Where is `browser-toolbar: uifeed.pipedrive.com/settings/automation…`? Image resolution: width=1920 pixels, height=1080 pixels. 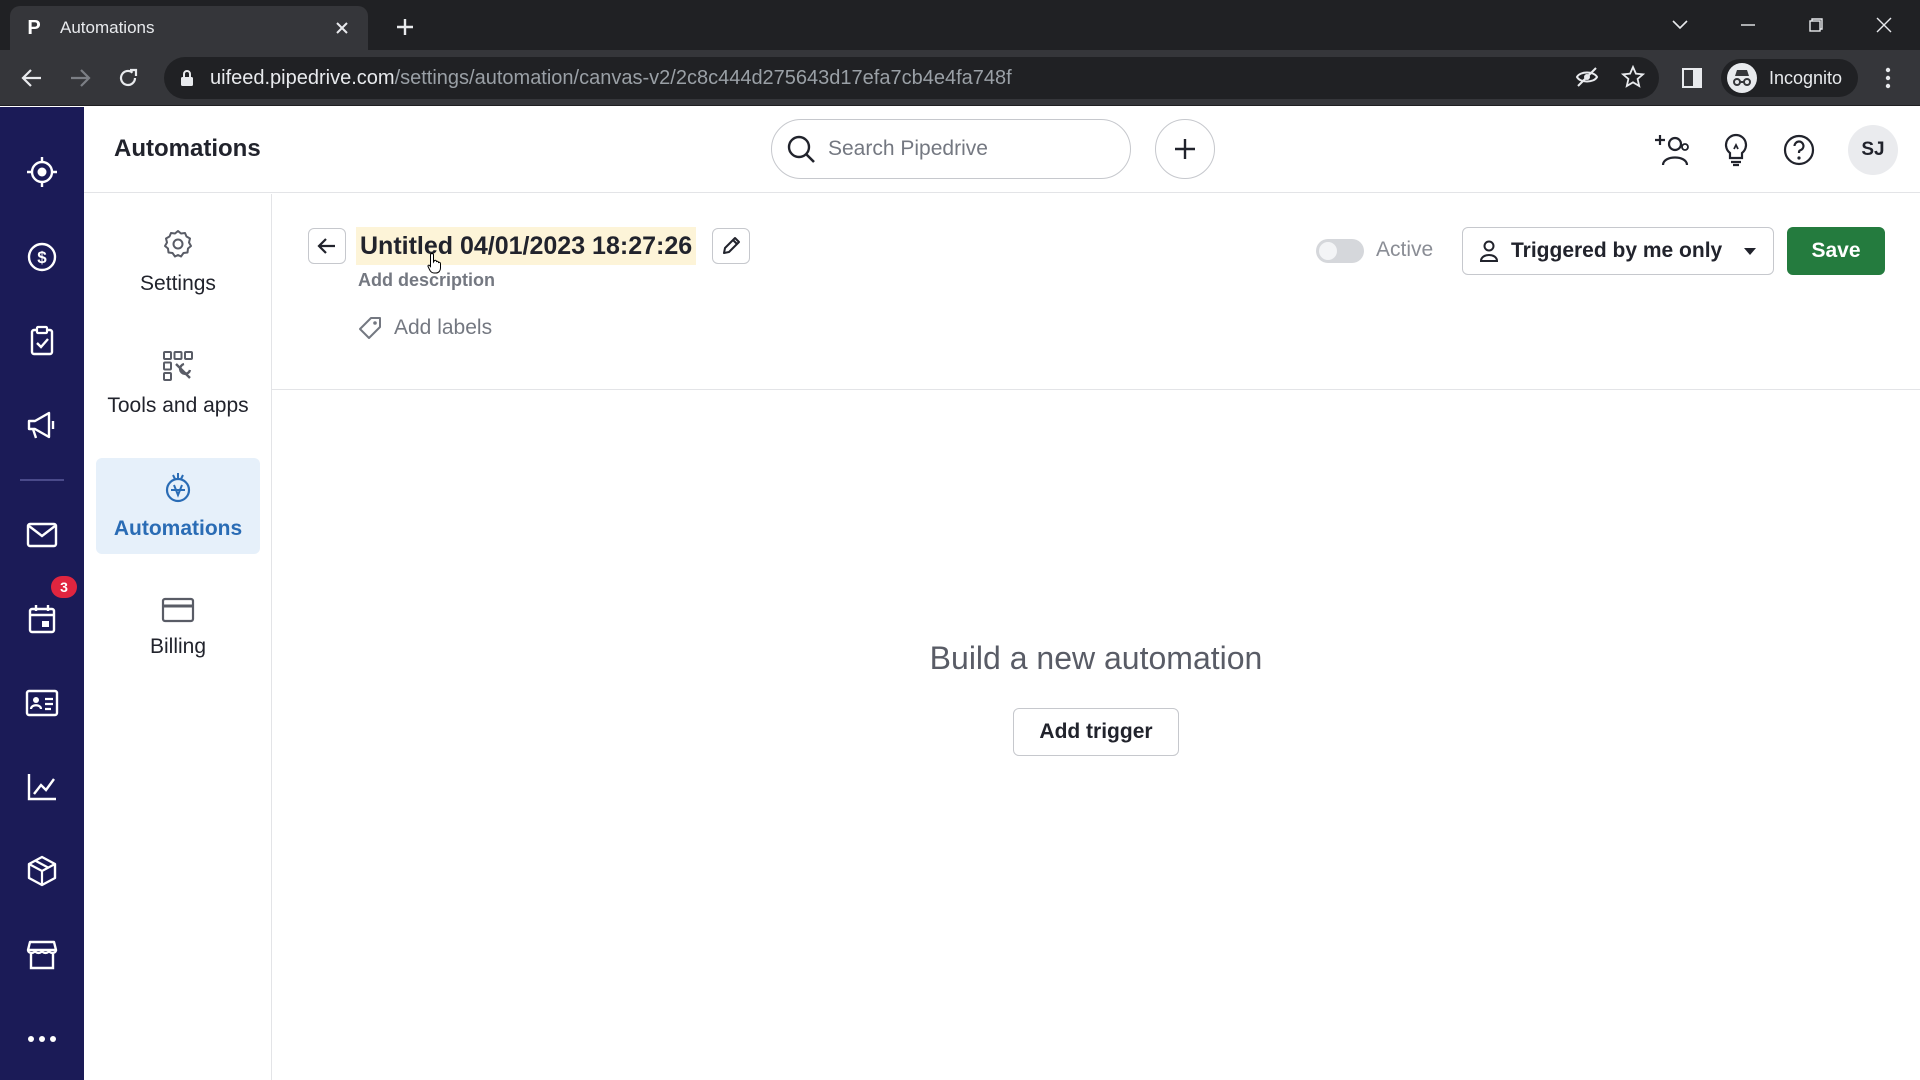
browser-toolbar: uifeed.pipedrive.com/settings/automation… is located at coordinates (960, 78).